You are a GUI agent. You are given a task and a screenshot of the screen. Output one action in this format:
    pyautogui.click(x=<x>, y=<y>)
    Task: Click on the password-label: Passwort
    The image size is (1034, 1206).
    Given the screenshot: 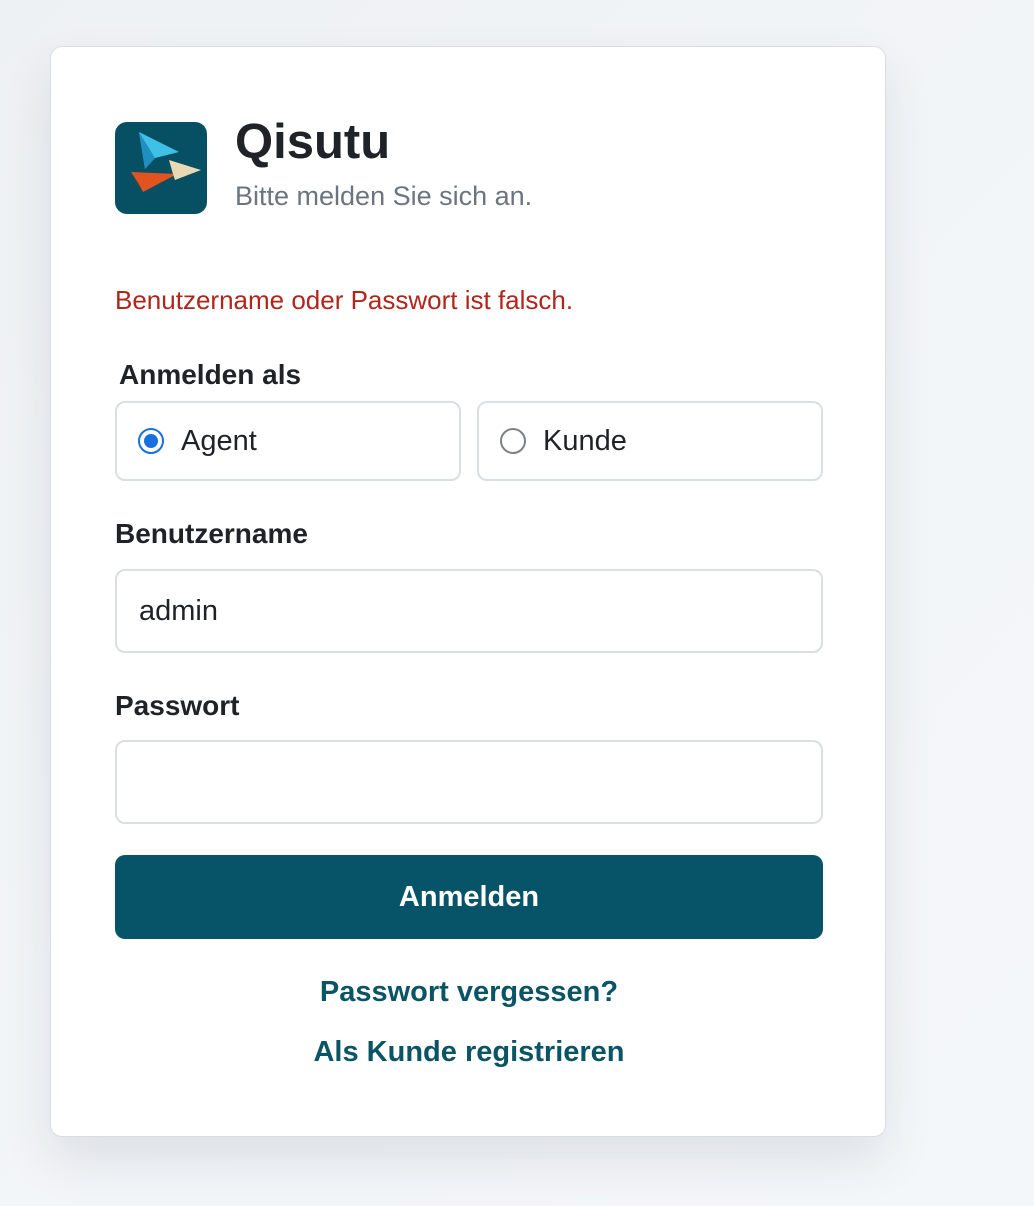 What is the action you would take?
    pyautogui.click(x=177, y=705)
    